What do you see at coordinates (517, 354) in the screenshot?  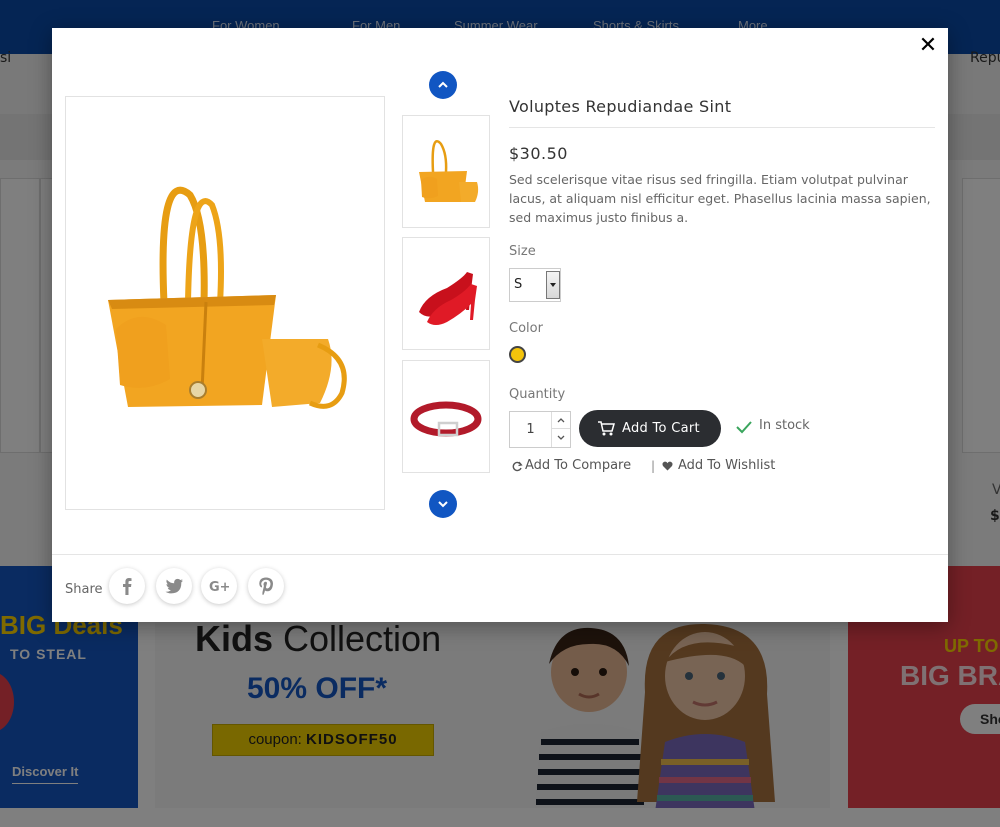 I see `color-swatch-yellow` at bounding box center [517, 354].